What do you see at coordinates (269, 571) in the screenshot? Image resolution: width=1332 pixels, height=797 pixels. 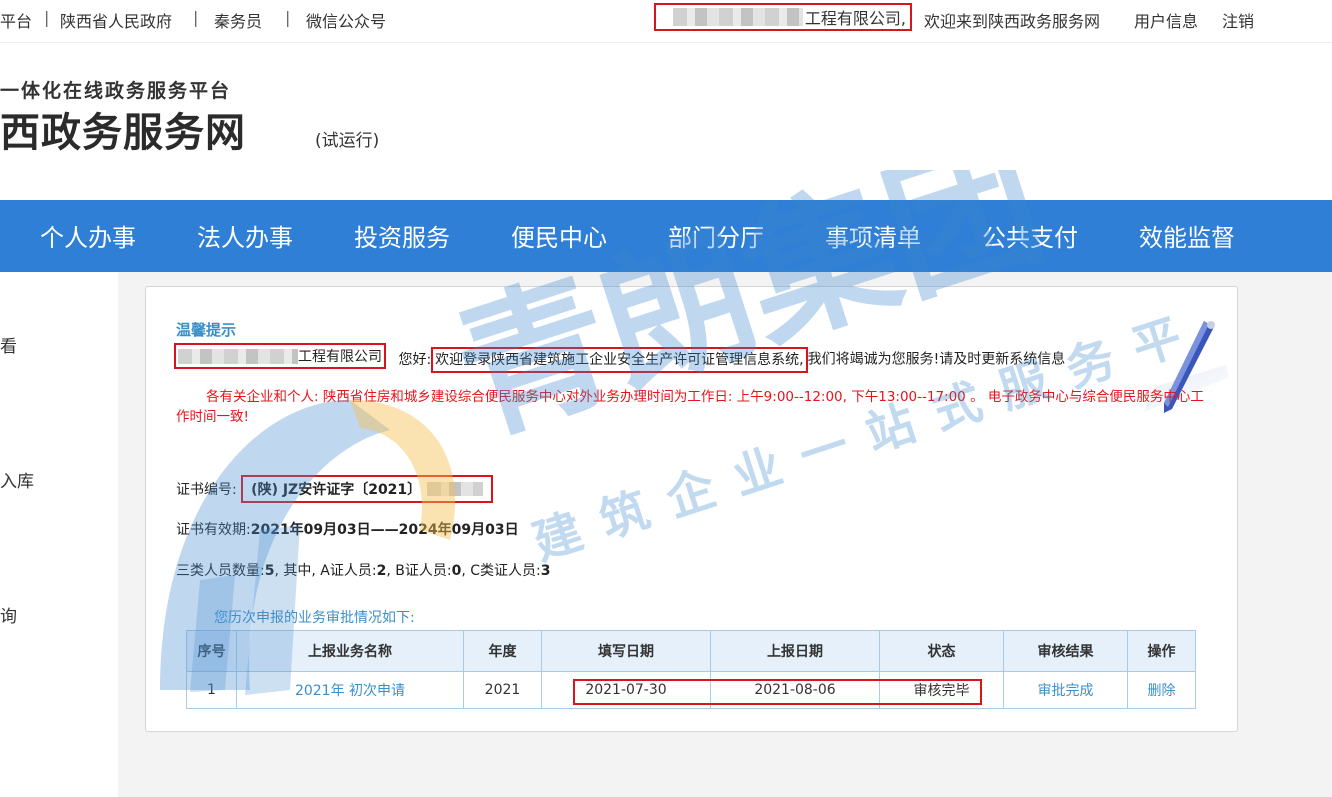 I see `counts-total: 5` at bounding box center [269, 571].